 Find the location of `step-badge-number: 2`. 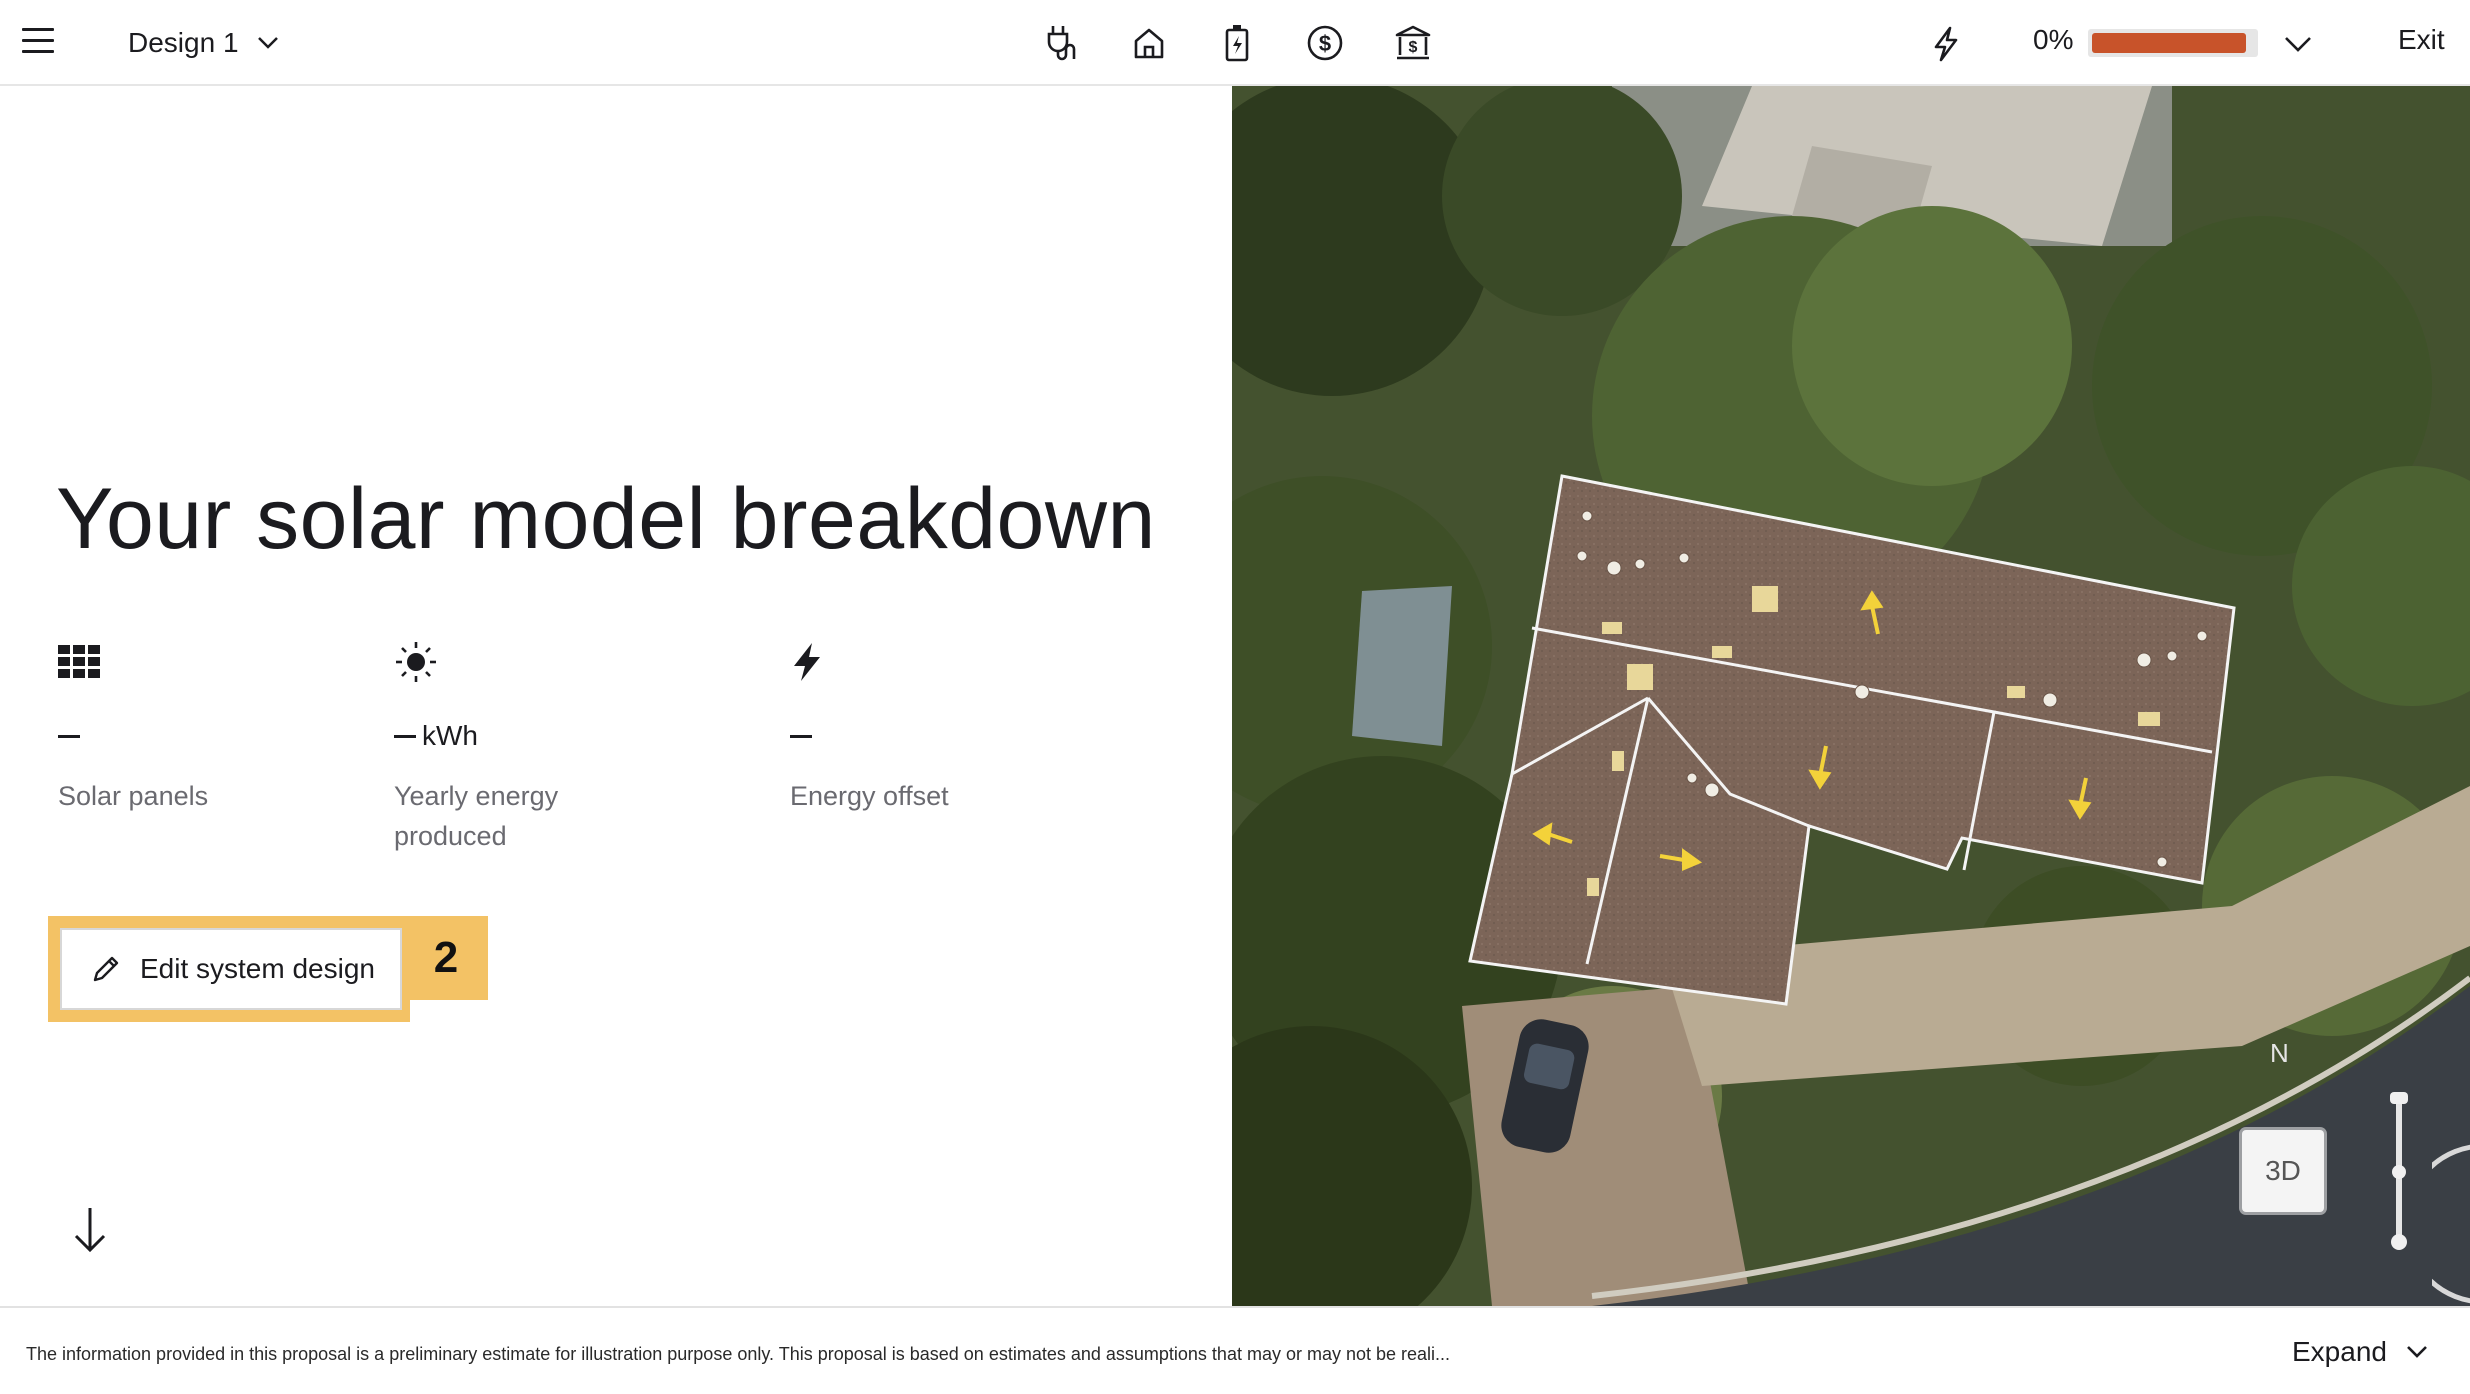

step-badge-number: 2 is located at coordinates (446, 957).